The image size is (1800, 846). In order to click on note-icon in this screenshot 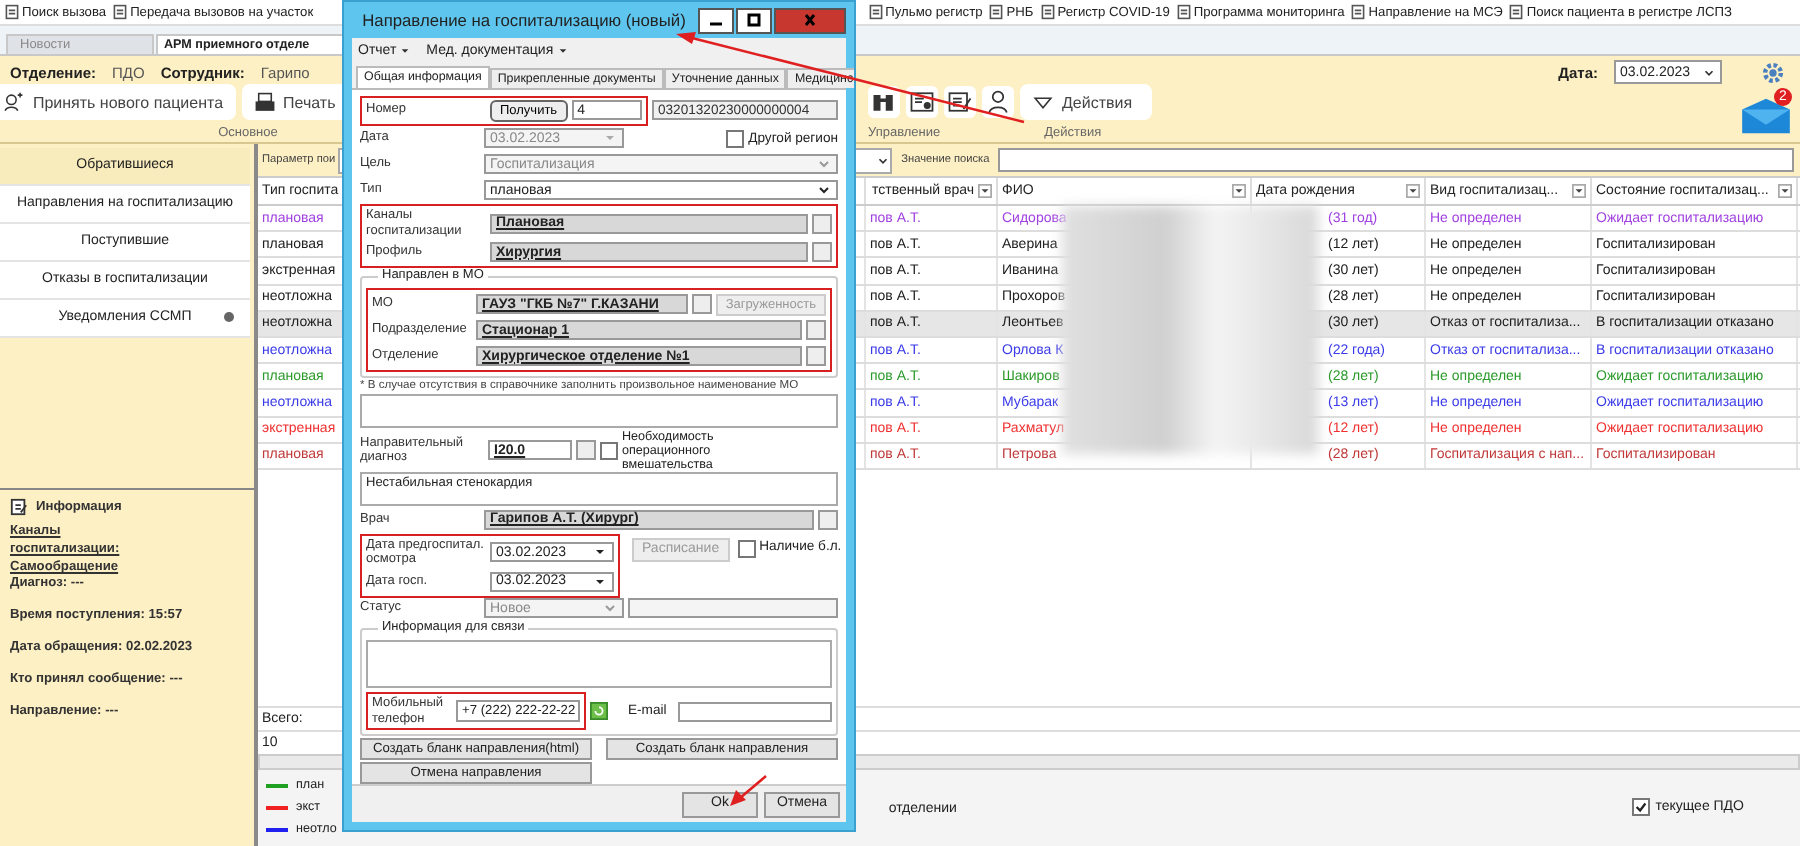, I will do `click(19, 507)`.